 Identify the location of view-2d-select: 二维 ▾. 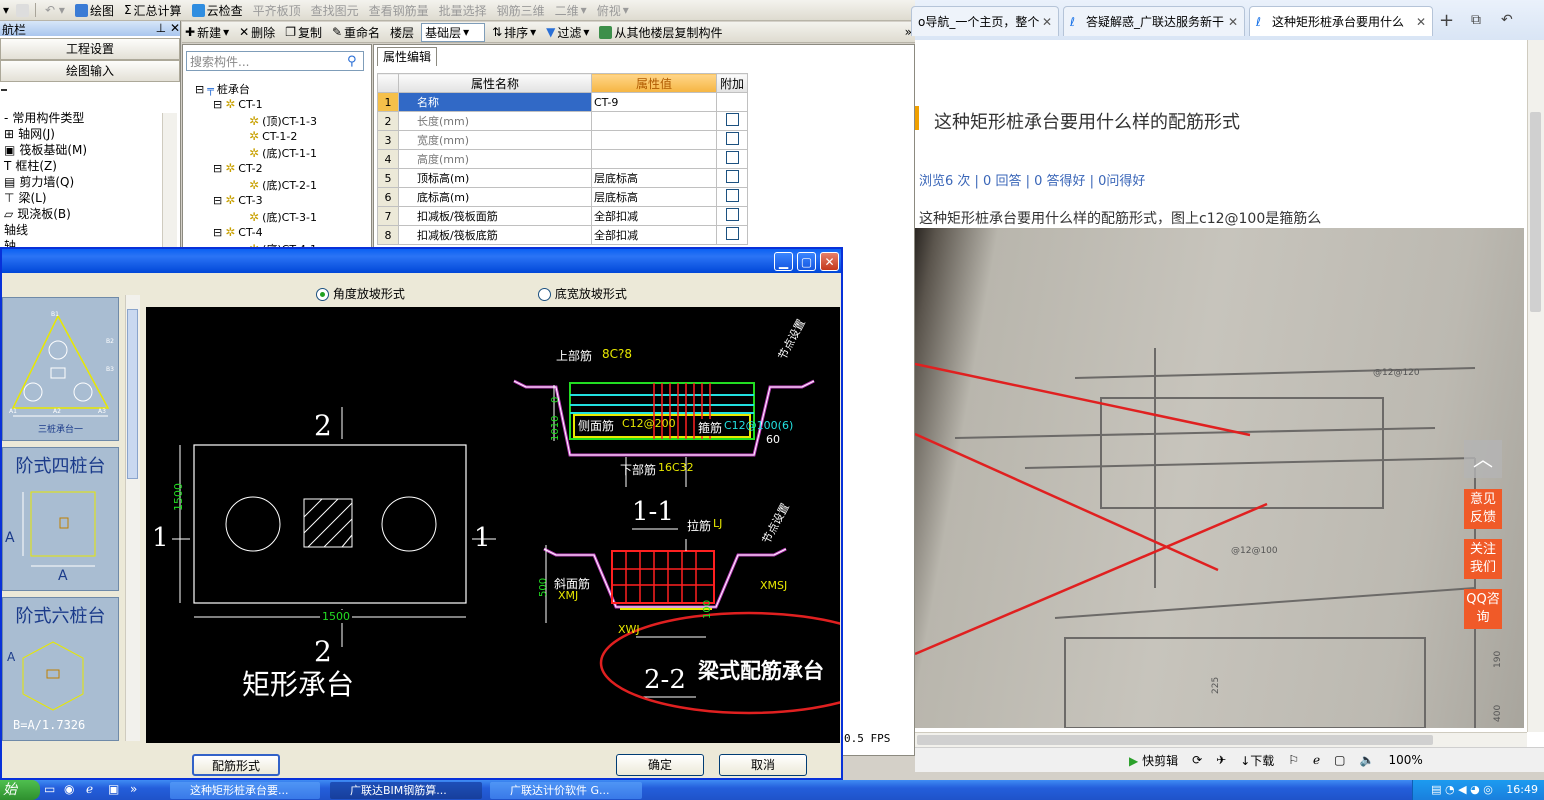
(571, 10).